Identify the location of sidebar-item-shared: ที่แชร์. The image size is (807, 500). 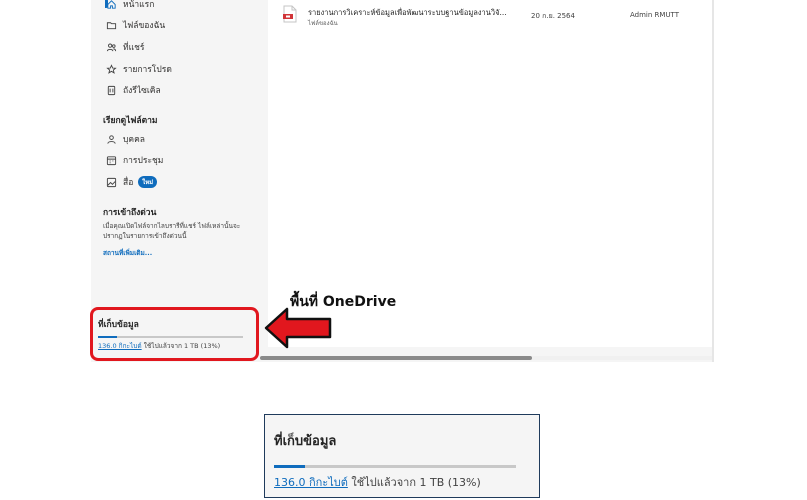
(124, 47).